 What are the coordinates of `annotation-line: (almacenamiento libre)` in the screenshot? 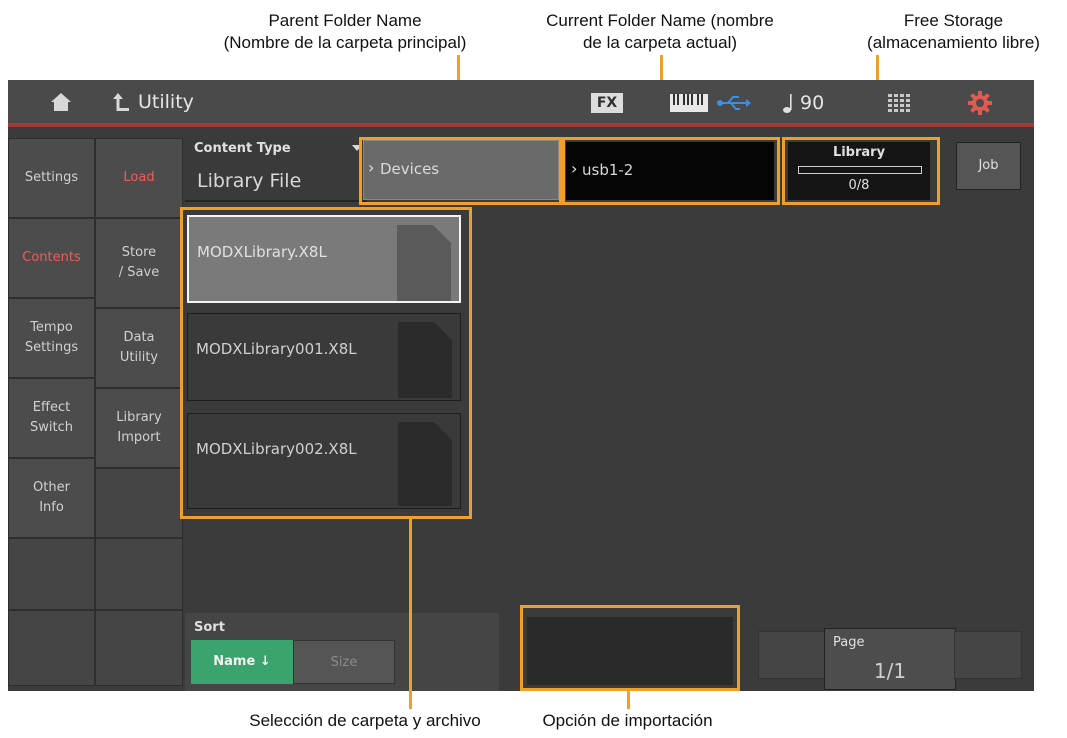 It's located at (953, 42).